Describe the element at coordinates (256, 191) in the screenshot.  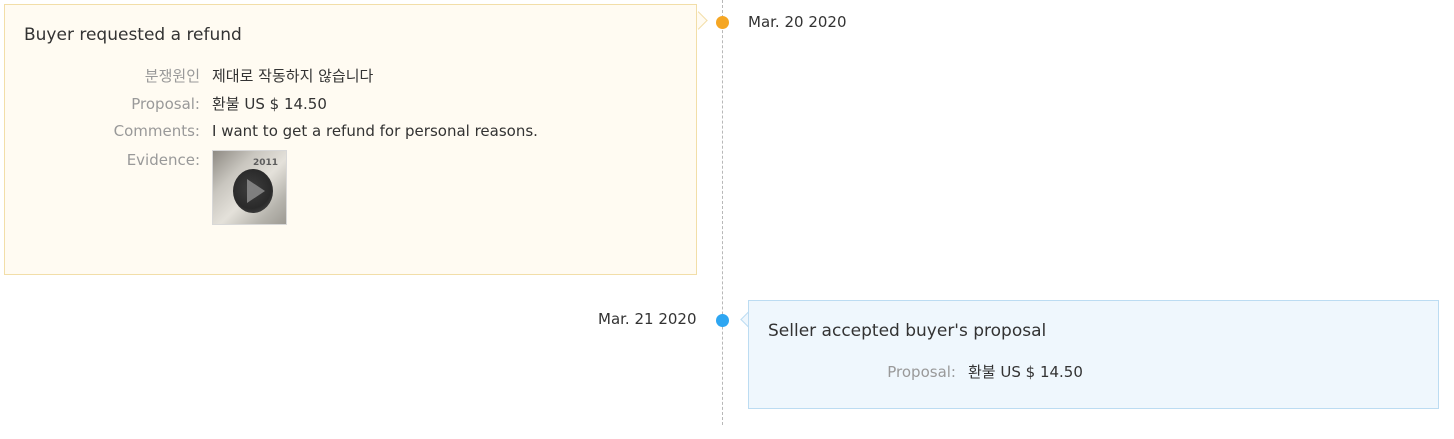
I see `play-icon` at that location.